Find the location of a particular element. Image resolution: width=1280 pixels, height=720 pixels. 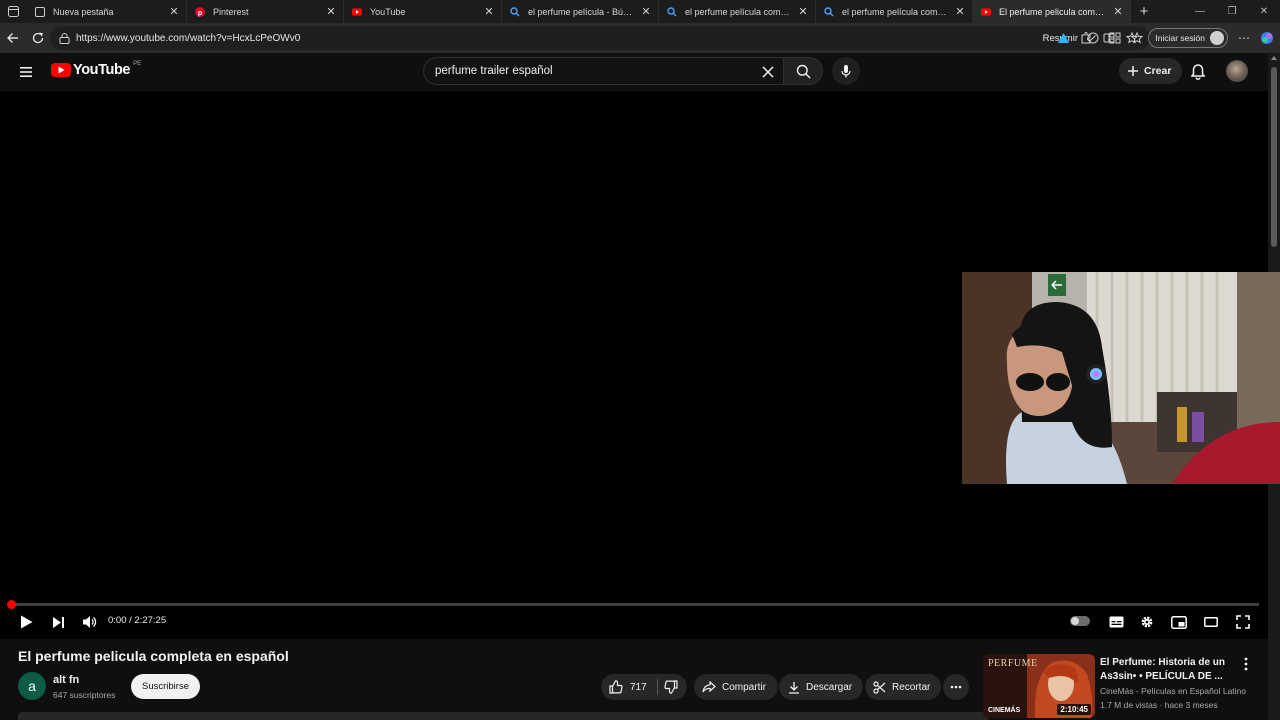

play-icon is located at coordinates (26, 622).